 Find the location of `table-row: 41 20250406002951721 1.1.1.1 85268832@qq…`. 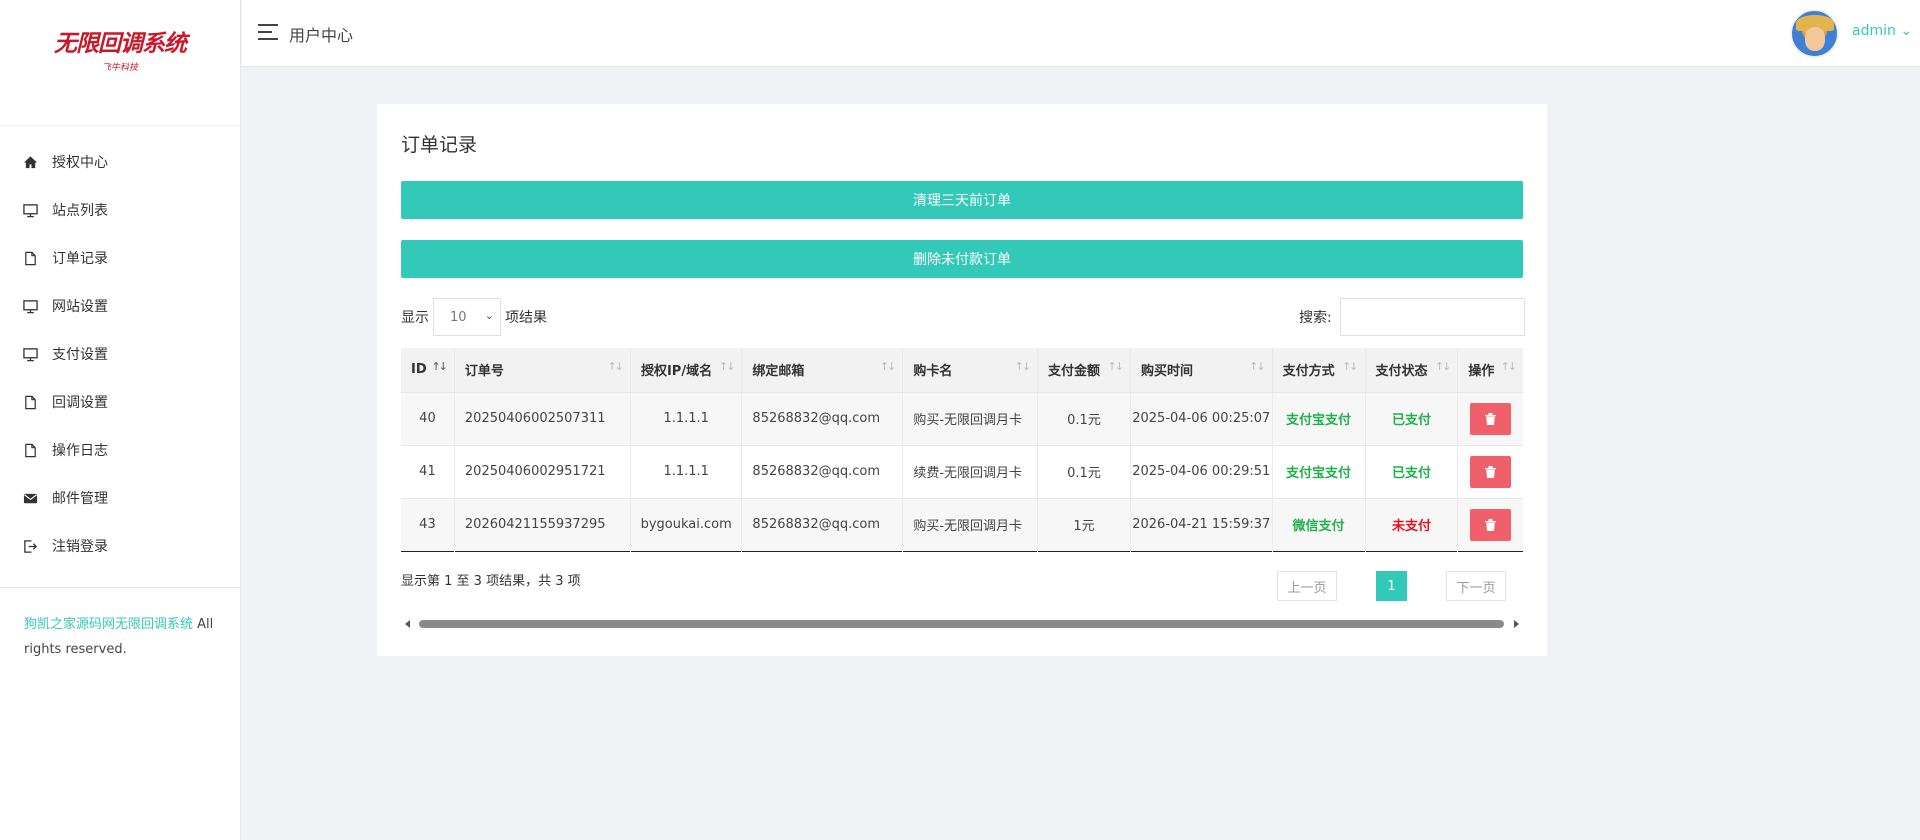

table-row: 41 20250406002951721 1.1.1.1 85268832@qq… is located at coordinates (962, 471).